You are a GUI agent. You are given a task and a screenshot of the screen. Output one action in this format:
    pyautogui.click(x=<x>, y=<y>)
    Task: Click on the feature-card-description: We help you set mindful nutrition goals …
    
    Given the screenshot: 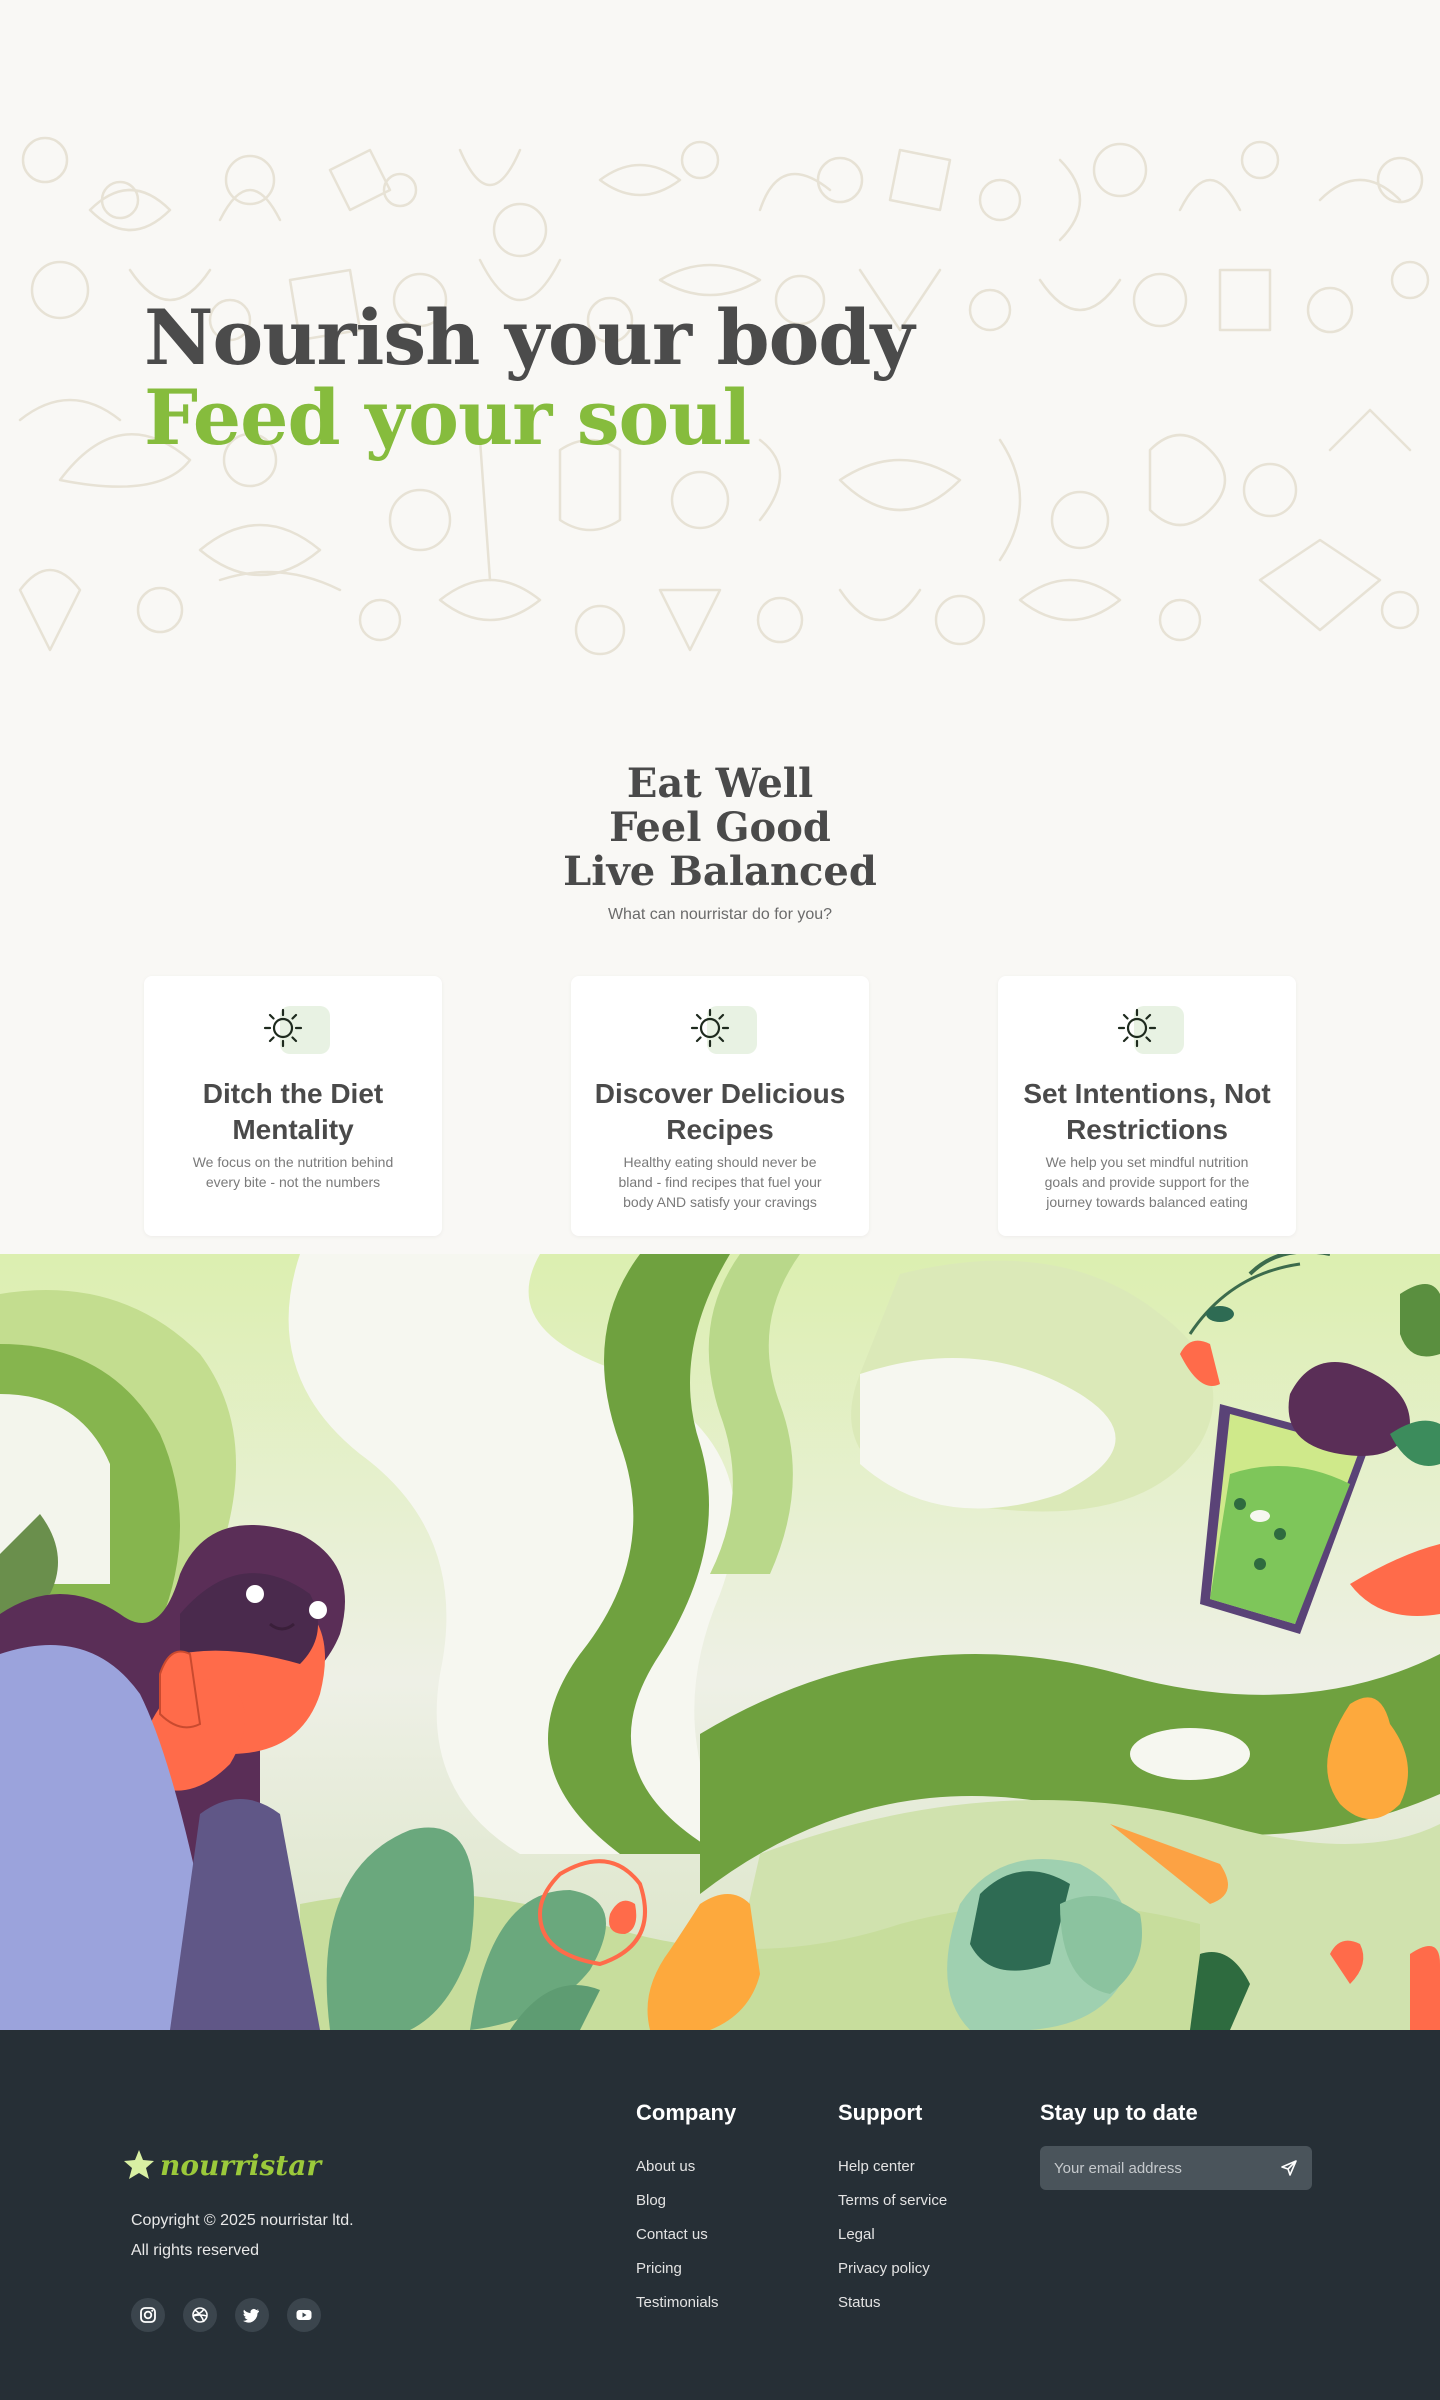 What is the action you would take?
    pyautogui.click(x=1147, y=1182)
    